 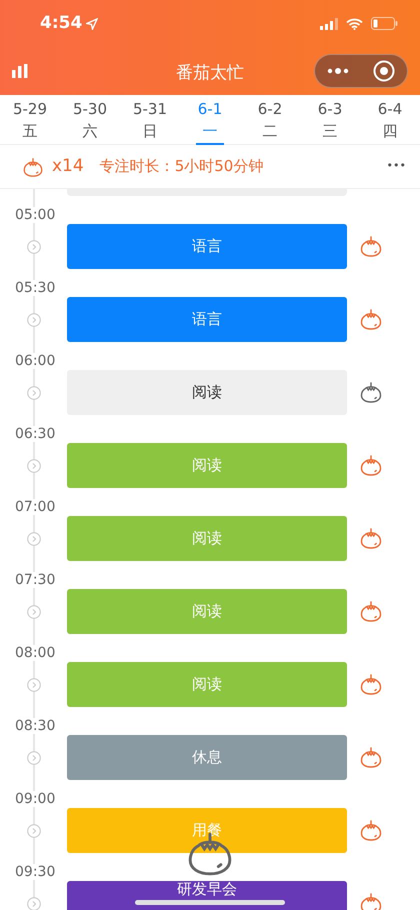 I want to click on page-title: 番茄太忙, so click(x=210, y=73).